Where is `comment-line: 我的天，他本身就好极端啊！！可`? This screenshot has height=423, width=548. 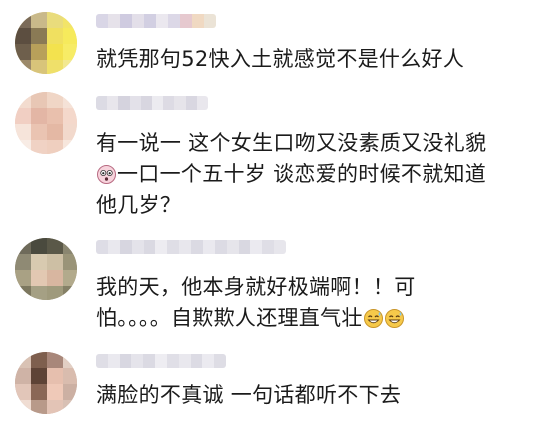
comment-line: 我的天，他本身就好极端啊！！可 is located at coordinates (256, 287).